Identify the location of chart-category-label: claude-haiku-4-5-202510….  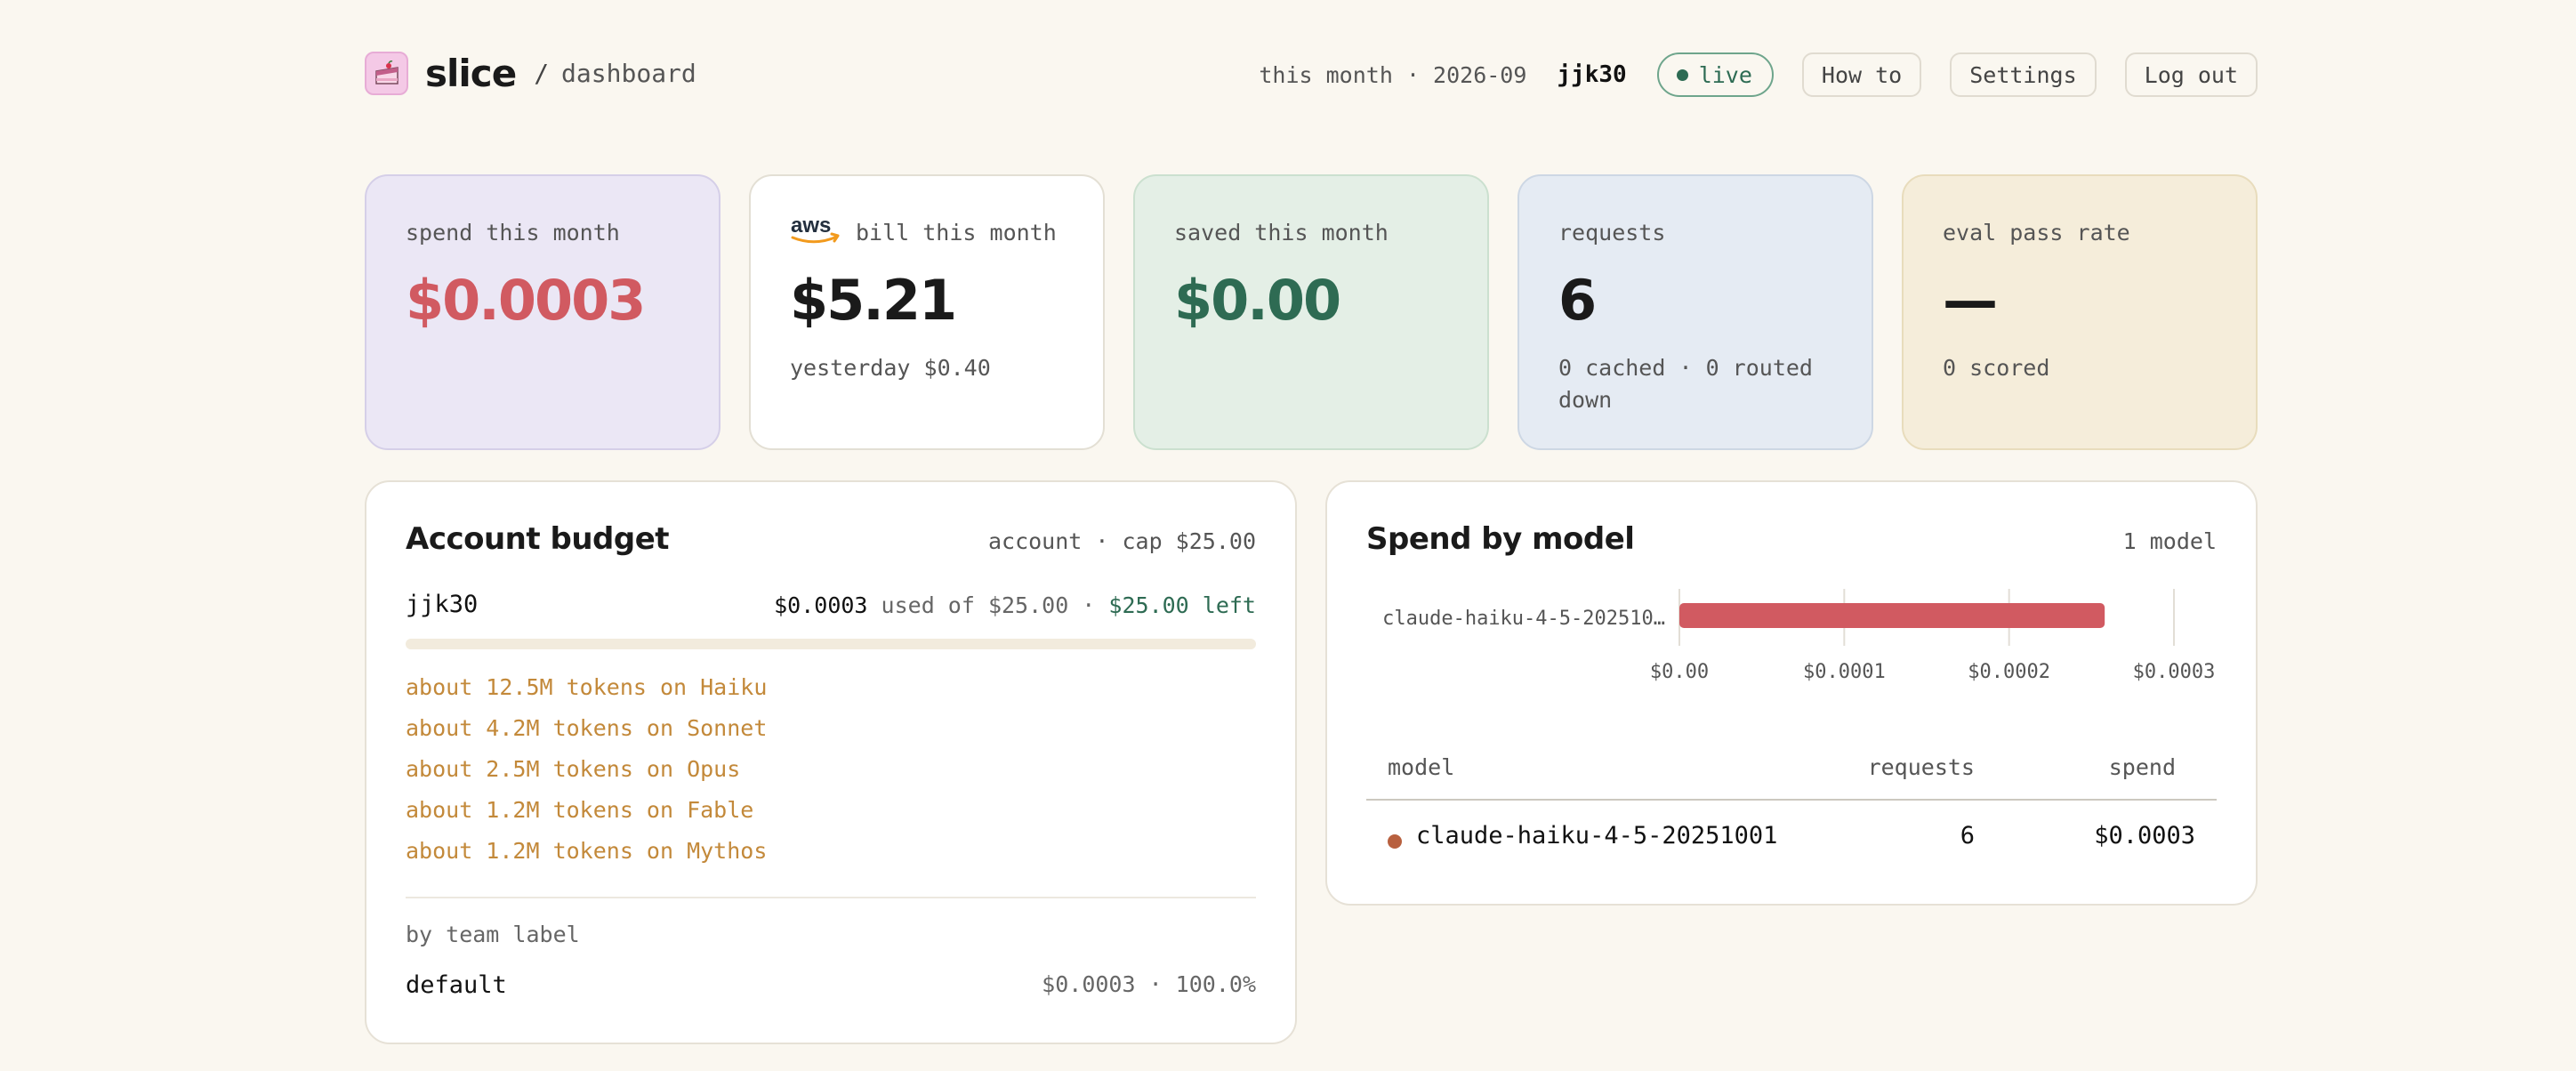
(1523, 619).